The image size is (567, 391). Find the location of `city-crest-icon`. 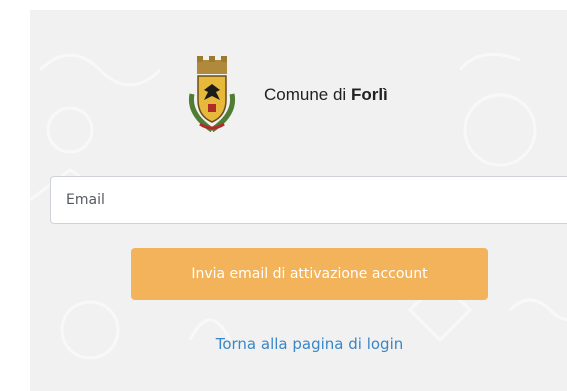

city-crest-icon is located at coordinates (212, 94).